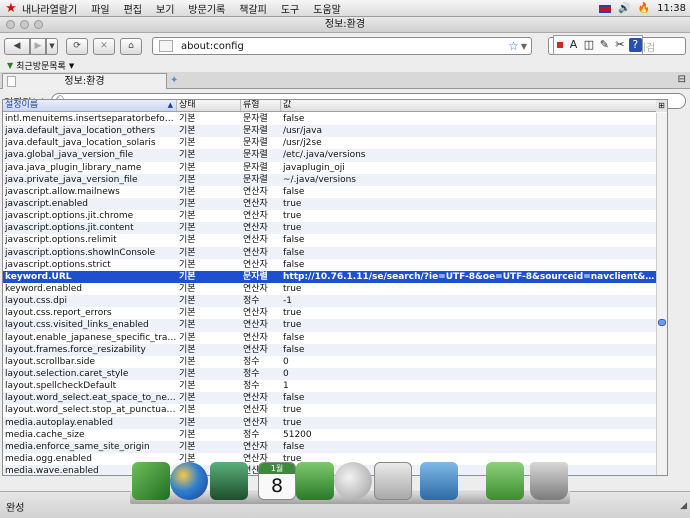 The image size is (690, 518). Describe the element at coordinates (330, 422) in the screenshot. I see `table-row: media.autoplay.enabled 기본 연산자 true` at that location.